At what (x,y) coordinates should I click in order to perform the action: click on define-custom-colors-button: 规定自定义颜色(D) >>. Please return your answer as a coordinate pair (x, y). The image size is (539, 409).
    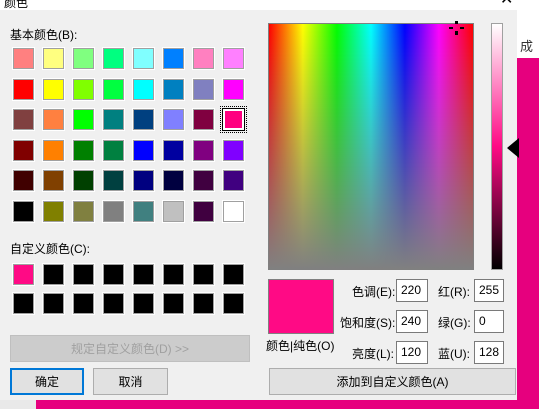
    Looking at the image, I should click on (130, 348).